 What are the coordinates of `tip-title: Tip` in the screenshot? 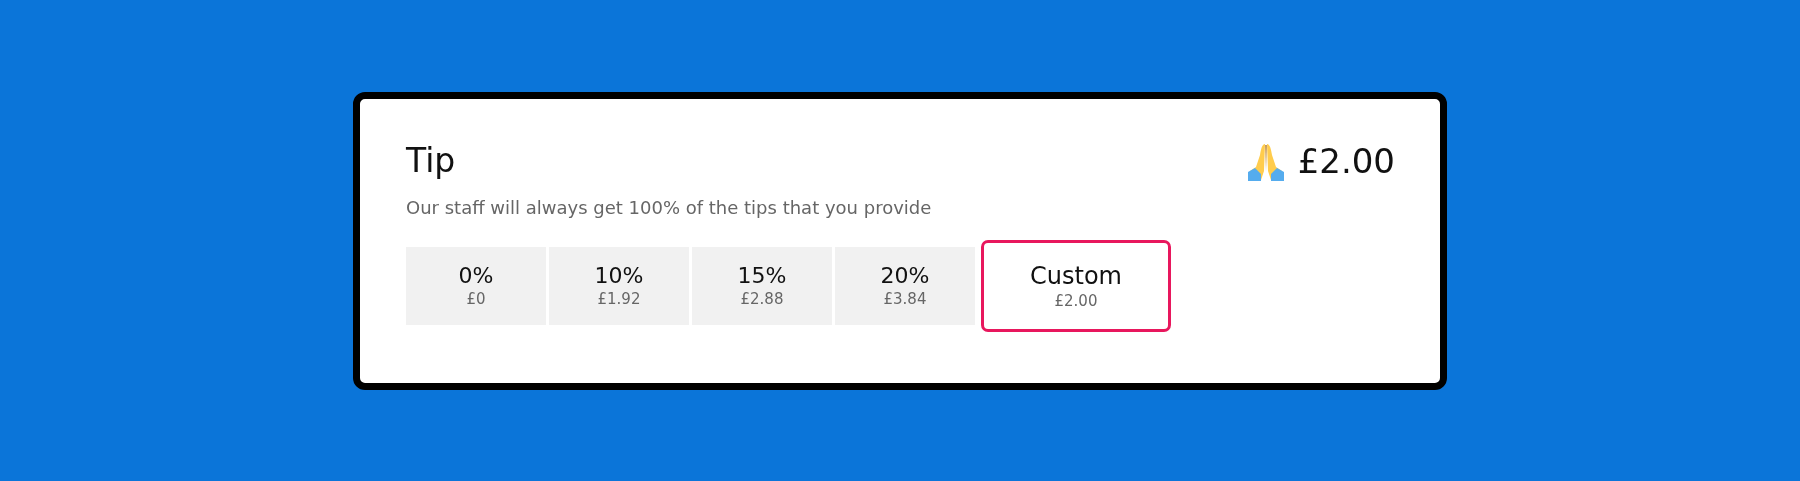 It's located at (431, 160).